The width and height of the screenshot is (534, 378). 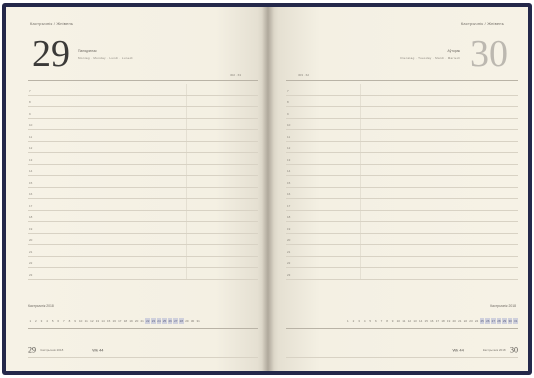 What do you see at coordinates (30, 102) in the screenshot?
I see `hour-label: 8` at bounding box center [30, 102].